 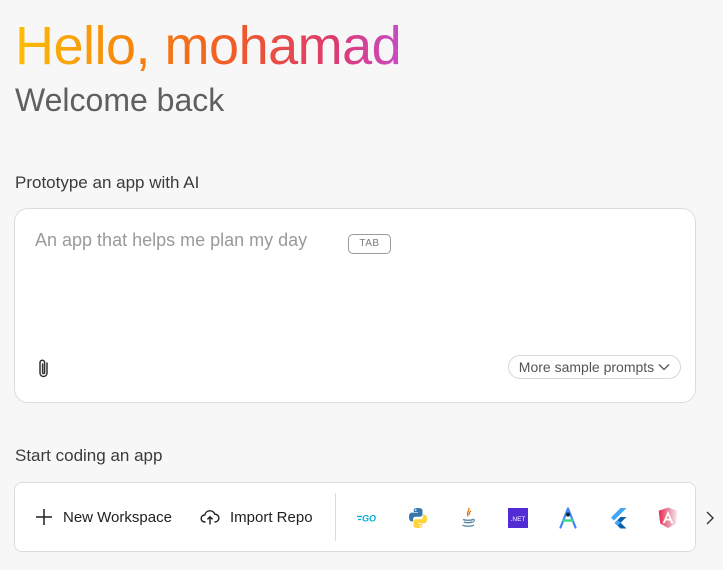 I want to click on prototype-heading: Prototype an app with AI, so click(x=107, y=182).